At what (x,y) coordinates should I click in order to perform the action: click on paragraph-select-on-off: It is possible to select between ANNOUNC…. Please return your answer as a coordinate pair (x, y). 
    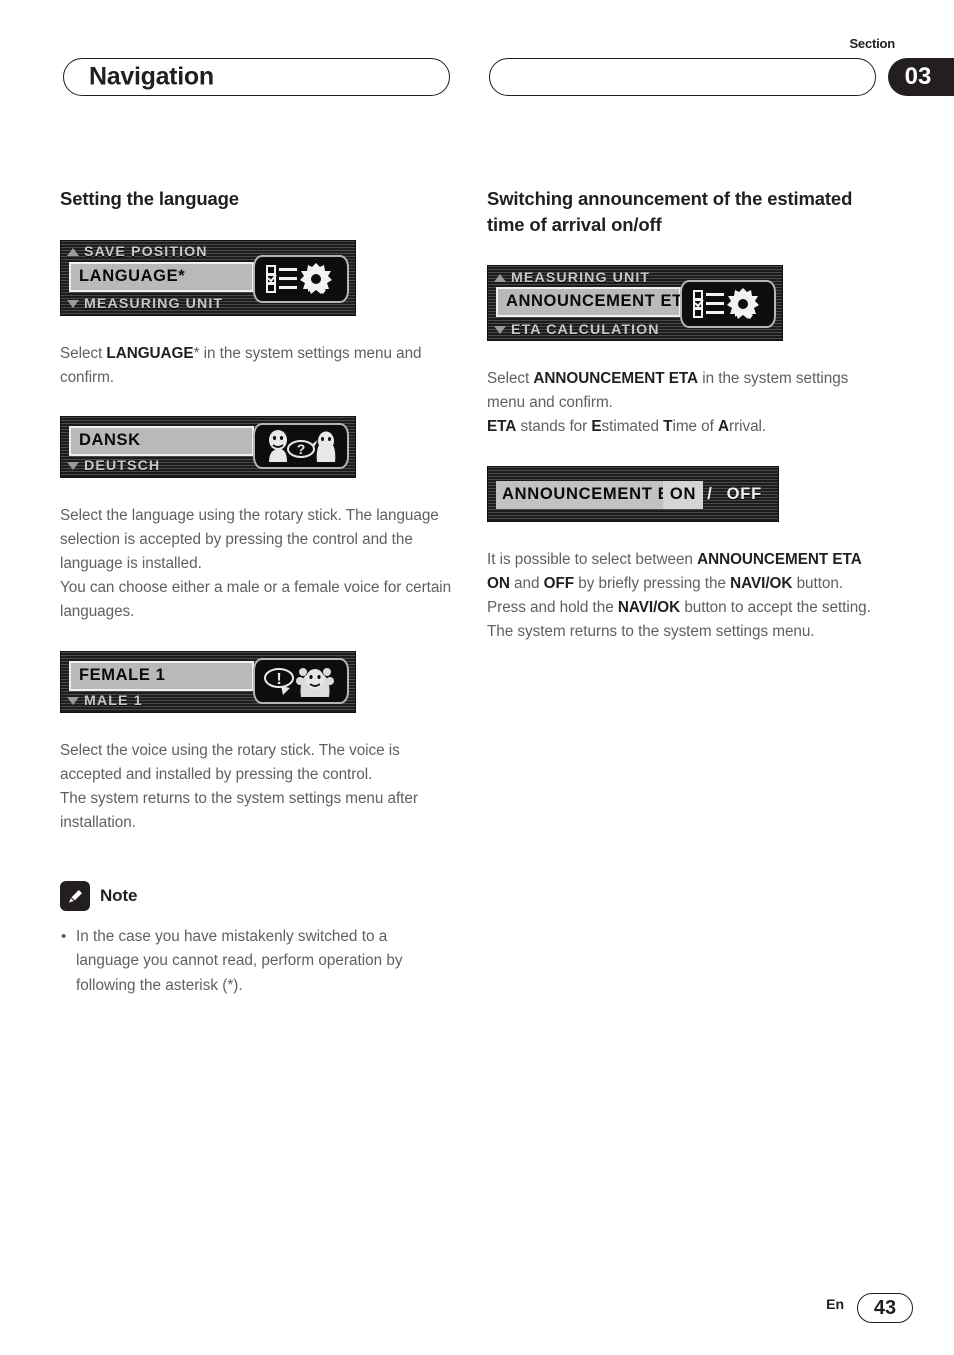
    Looking at the image, I should click on (674, 571).